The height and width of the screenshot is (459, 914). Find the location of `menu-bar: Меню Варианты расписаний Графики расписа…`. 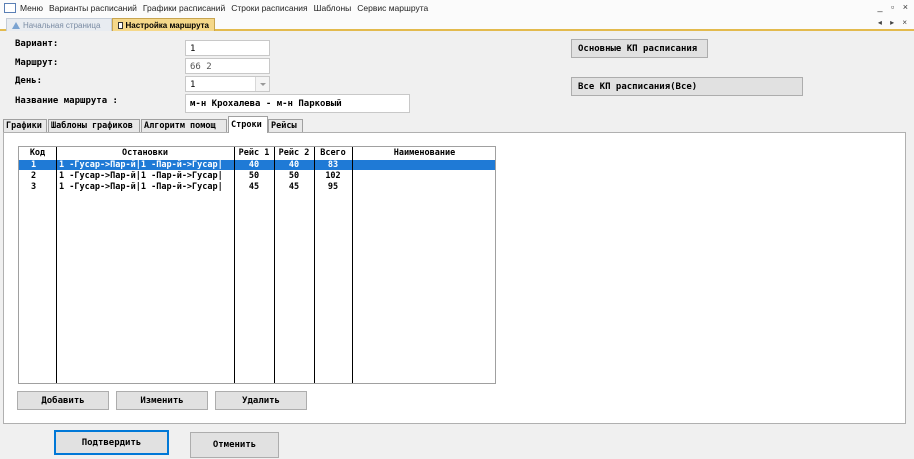

menu-bar: Меню Варианты расписаний Графики расписа… is located at coordinates (457, 8).